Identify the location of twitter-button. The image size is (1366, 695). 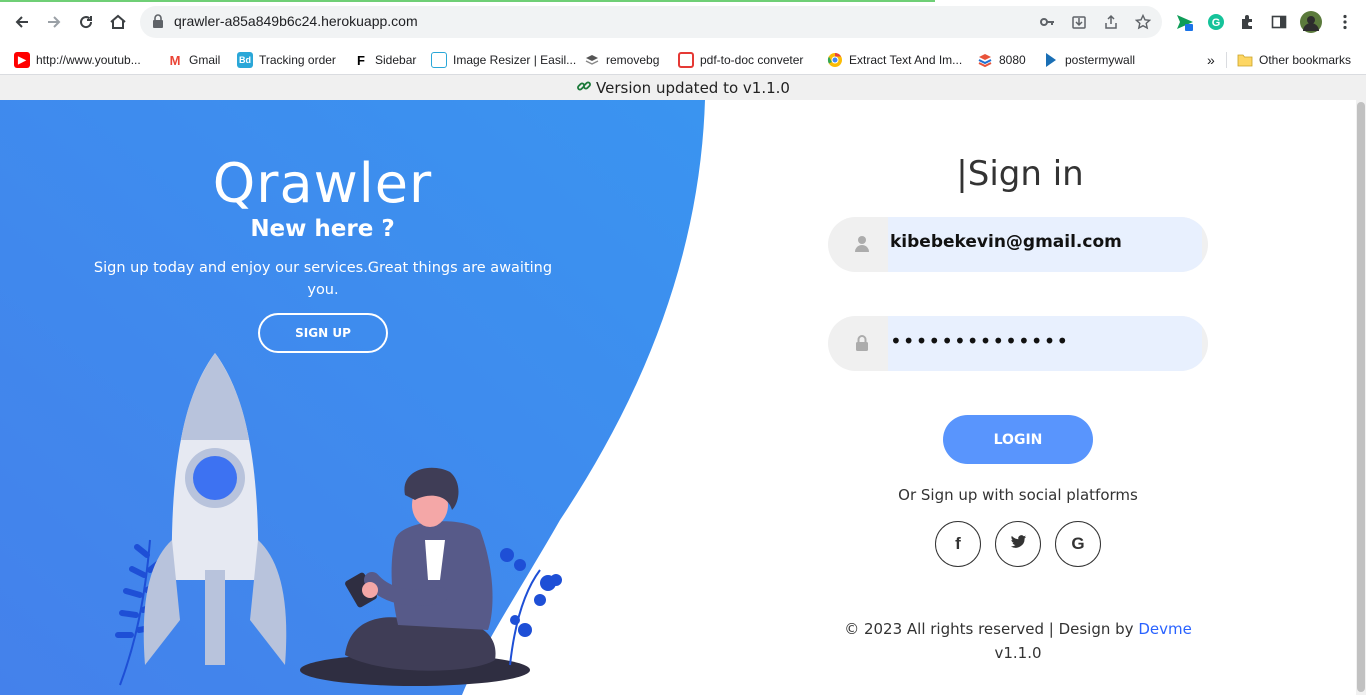
(1018, 544).